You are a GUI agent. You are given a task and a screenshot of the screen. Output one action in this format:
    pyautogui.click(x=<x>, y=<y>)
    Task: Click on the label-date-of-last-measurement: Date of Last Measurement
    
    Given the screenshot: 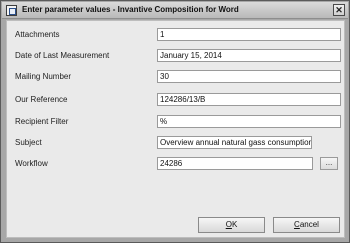 What is the action you would take?
    pyautogui.click(x=62, y=55)
    